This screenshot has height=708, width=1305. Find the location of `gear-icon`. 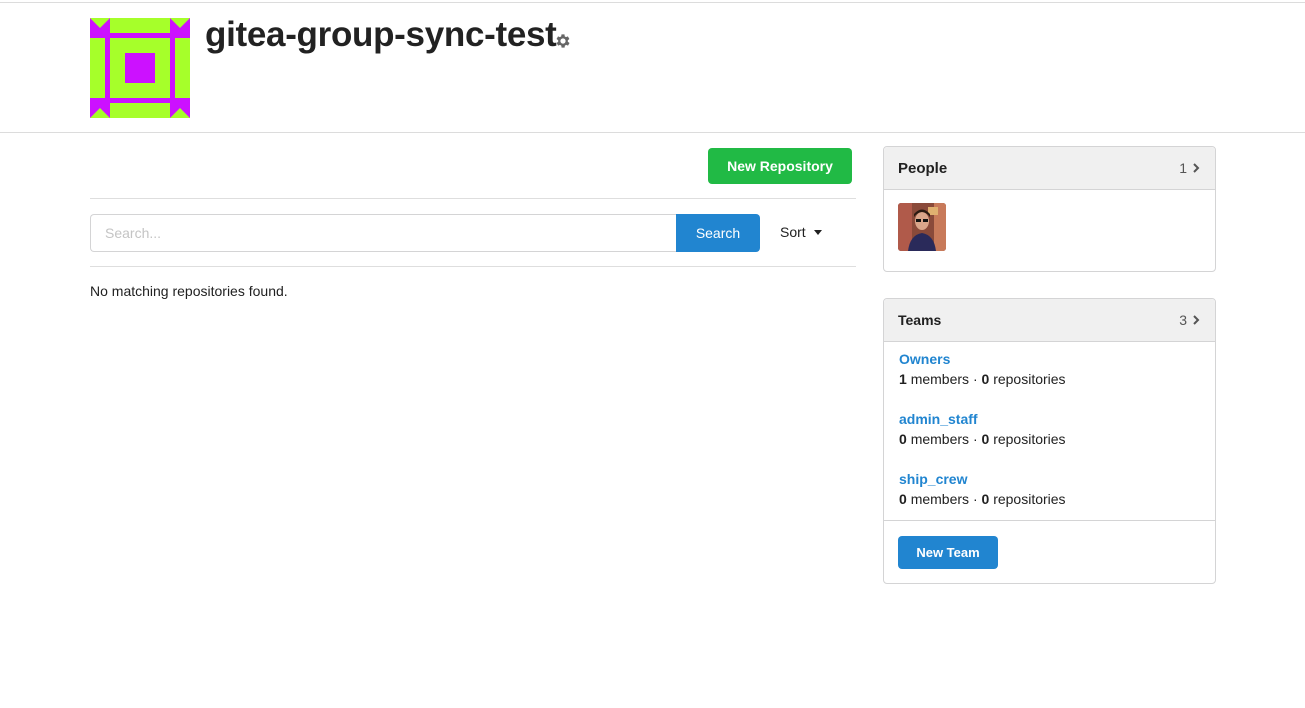

gear-icon is located at coordinates (563, 41).